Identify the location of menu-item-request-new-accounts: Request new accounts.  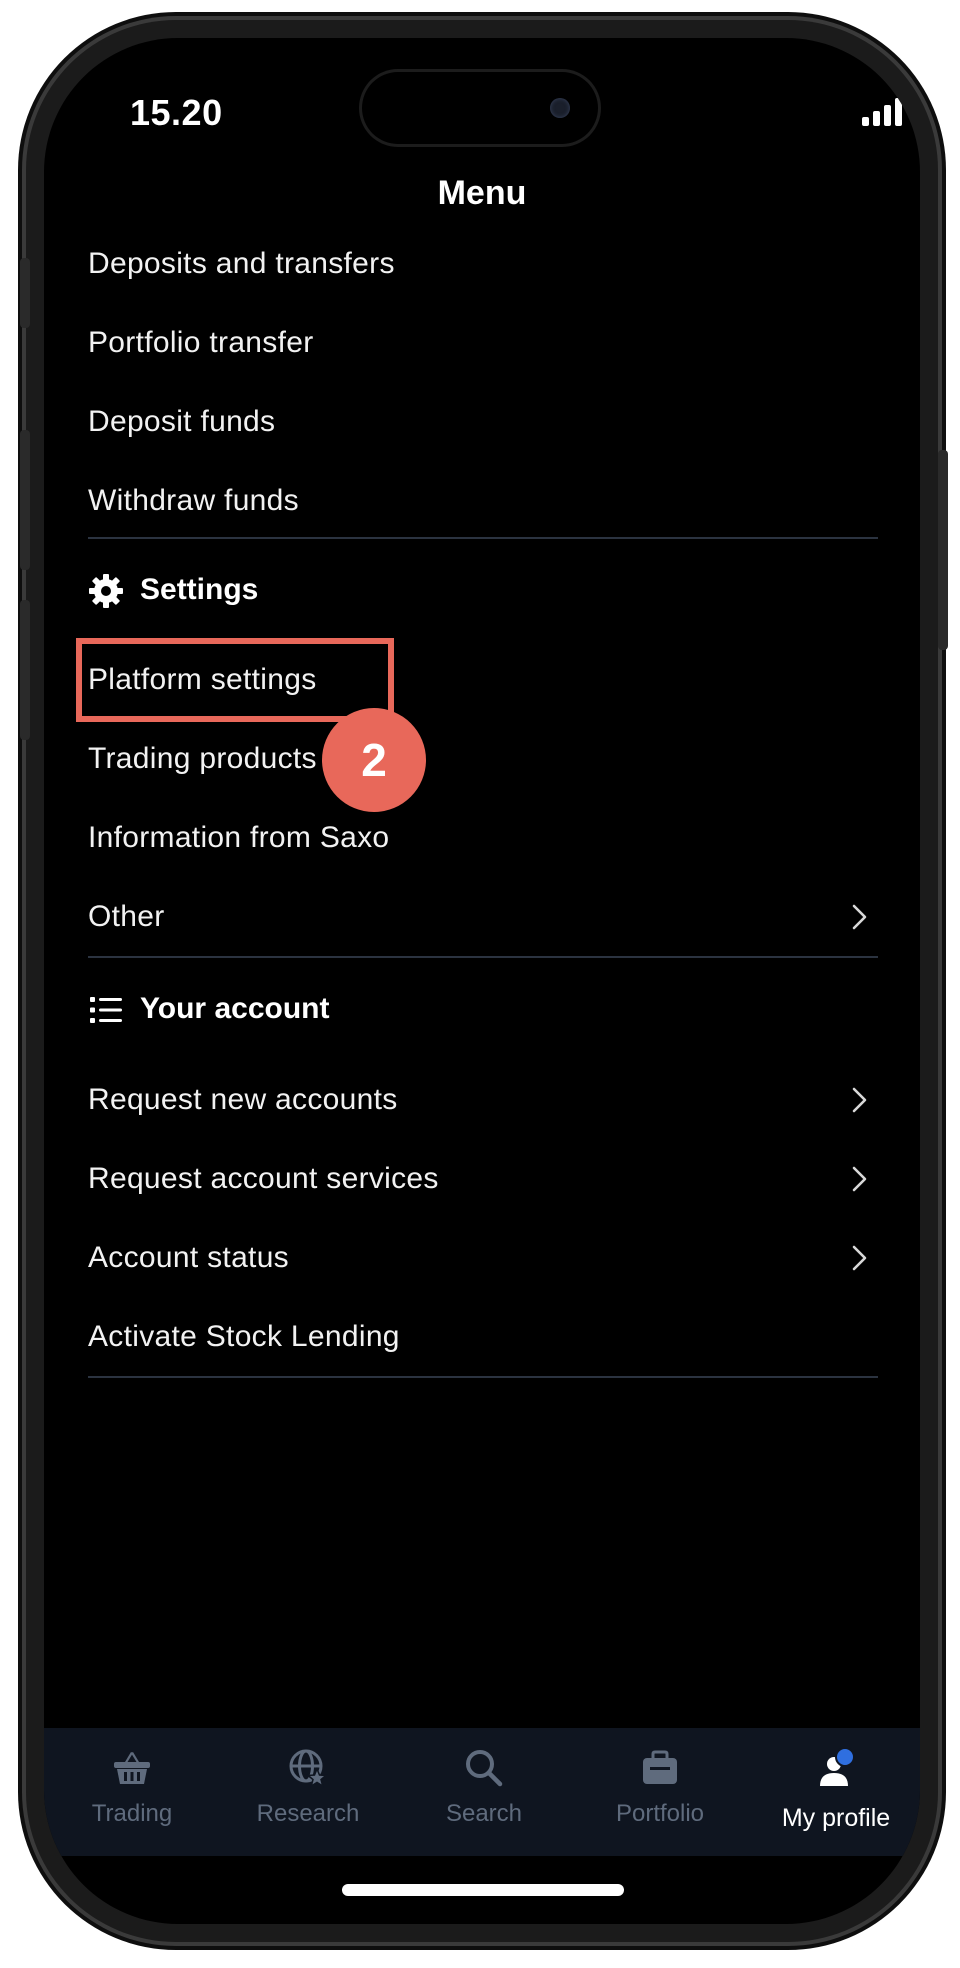
(483, 1100).